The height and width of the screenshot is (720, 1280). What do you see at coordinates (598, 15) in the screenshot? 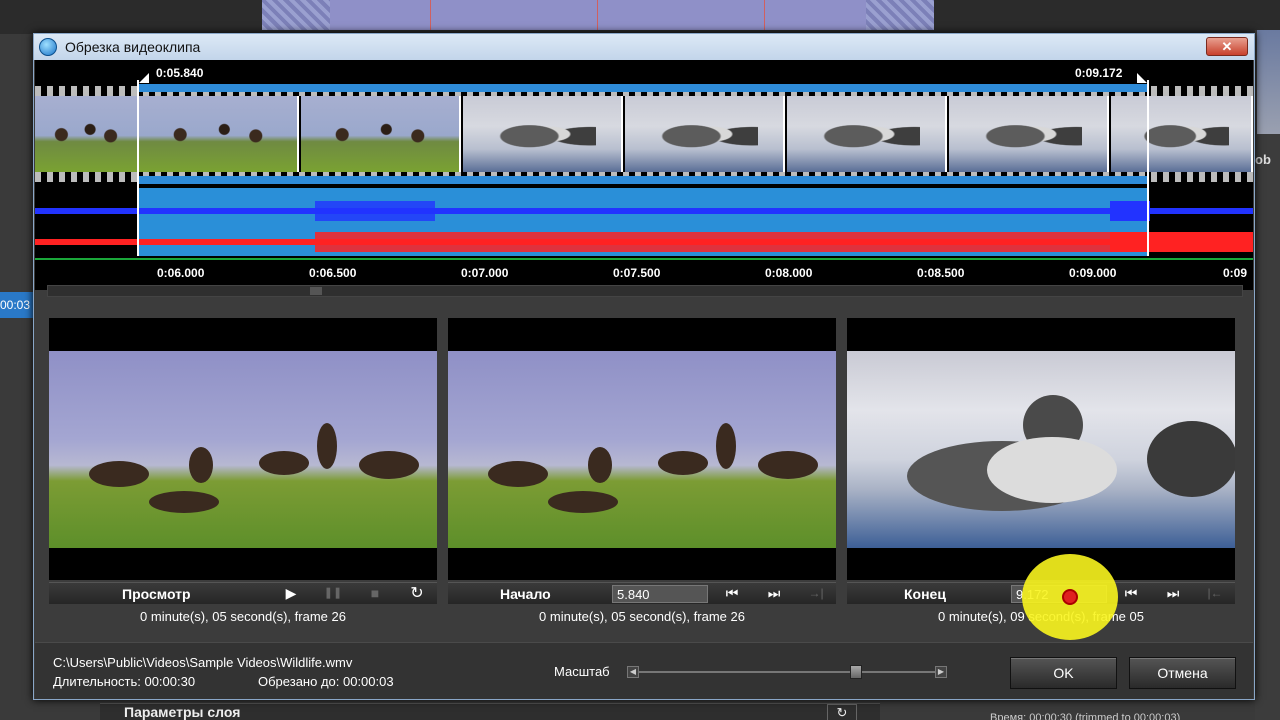
I see `background-clip` at bounding box center [598, 15].